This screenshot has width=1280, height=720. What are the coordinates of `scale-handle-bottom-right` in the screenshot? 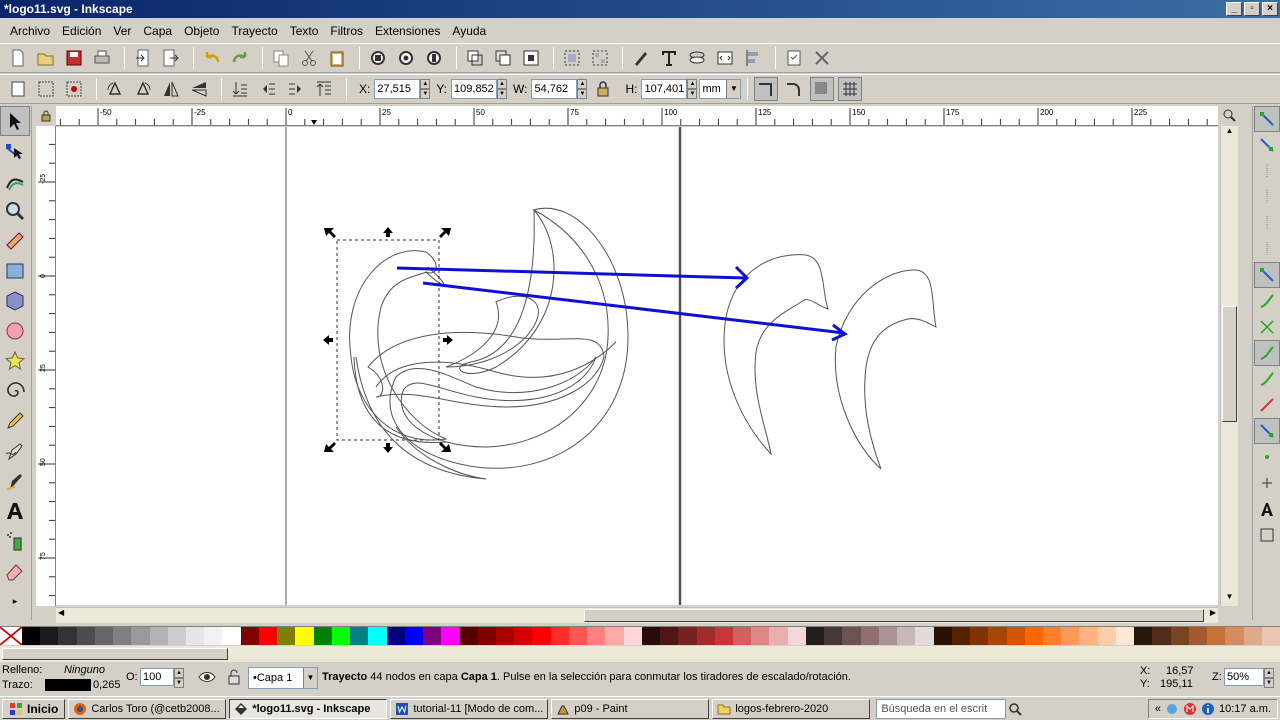 It's located at (445, 447).